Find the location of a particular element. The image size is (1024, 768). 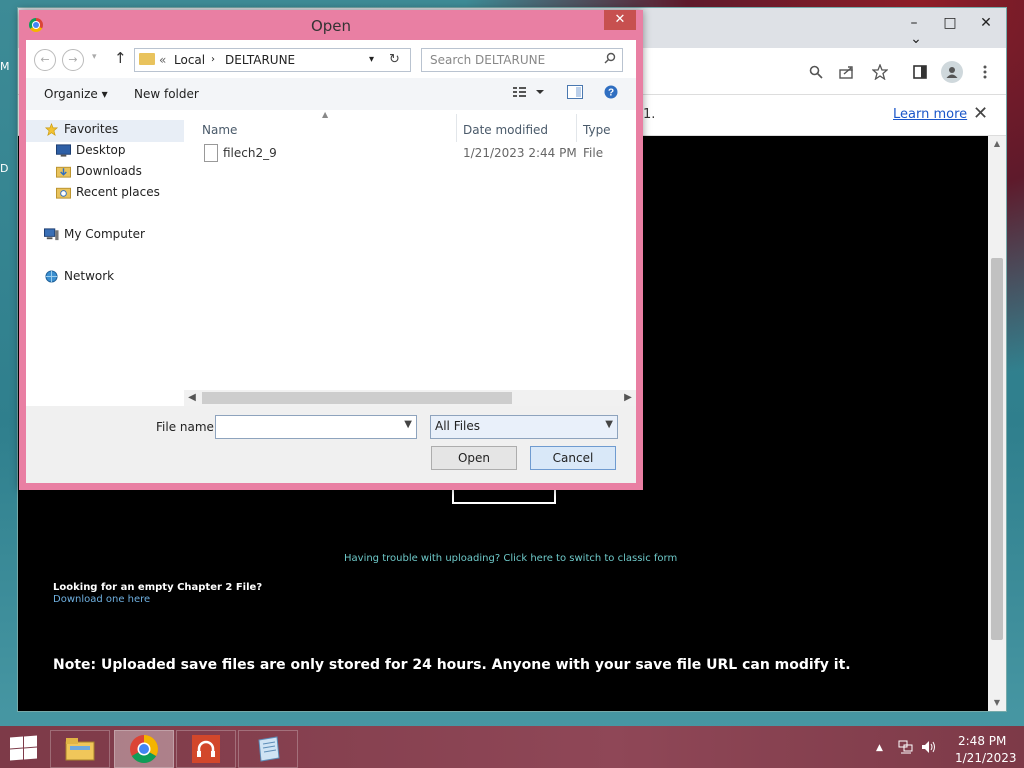

open-button: Open is located at coordinates (474, 458).